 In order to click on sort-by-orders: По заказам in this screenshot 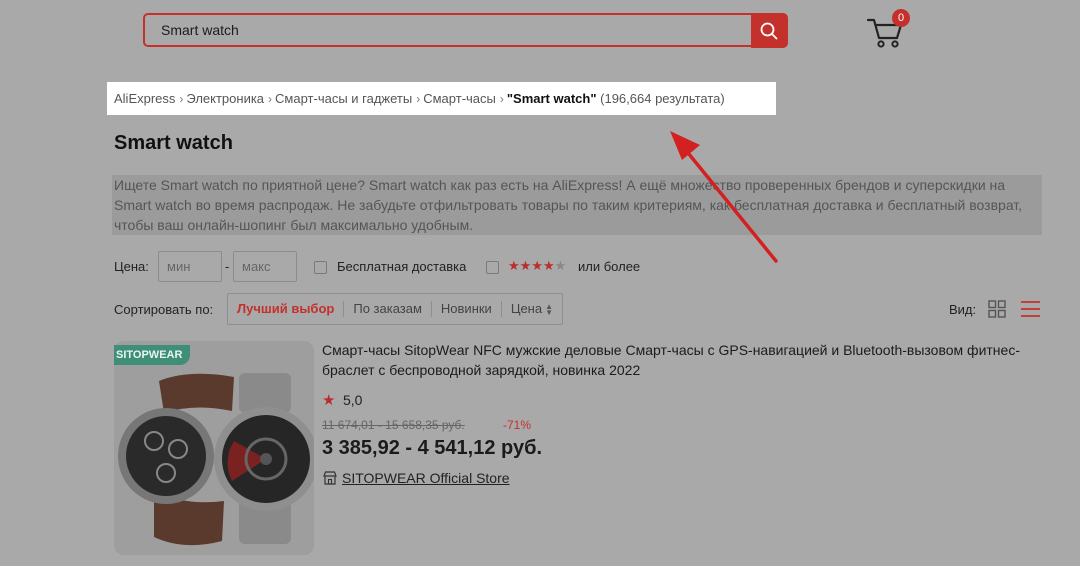, I will do `click(388, 309)`.